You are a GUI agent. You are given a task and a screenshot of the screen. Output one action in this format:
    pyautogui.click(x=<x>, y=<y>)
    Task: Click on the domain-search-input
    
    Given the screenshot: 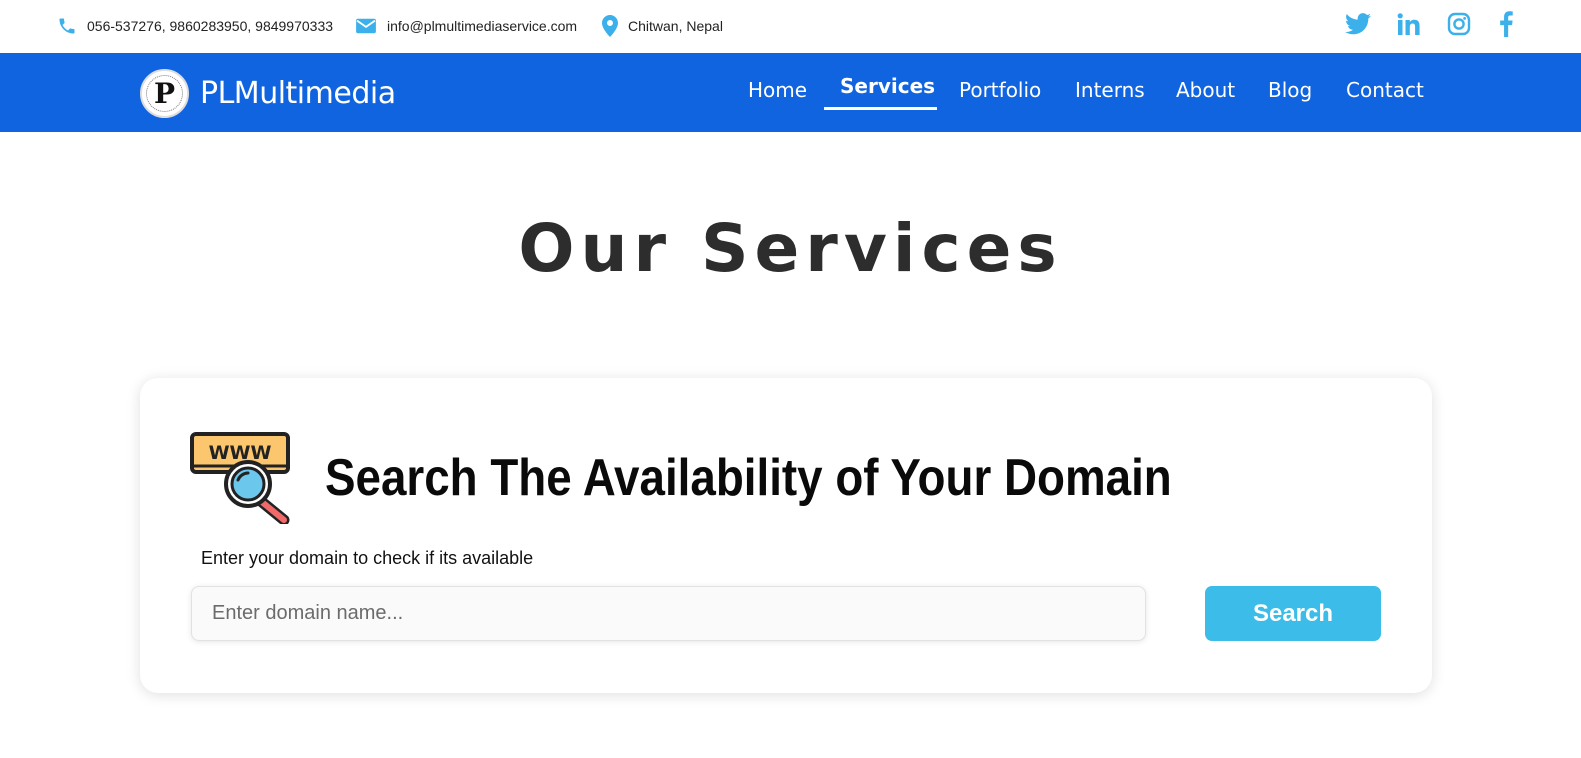 What is the action you would take?
    pyautogui.click(x=668, y=613)
    